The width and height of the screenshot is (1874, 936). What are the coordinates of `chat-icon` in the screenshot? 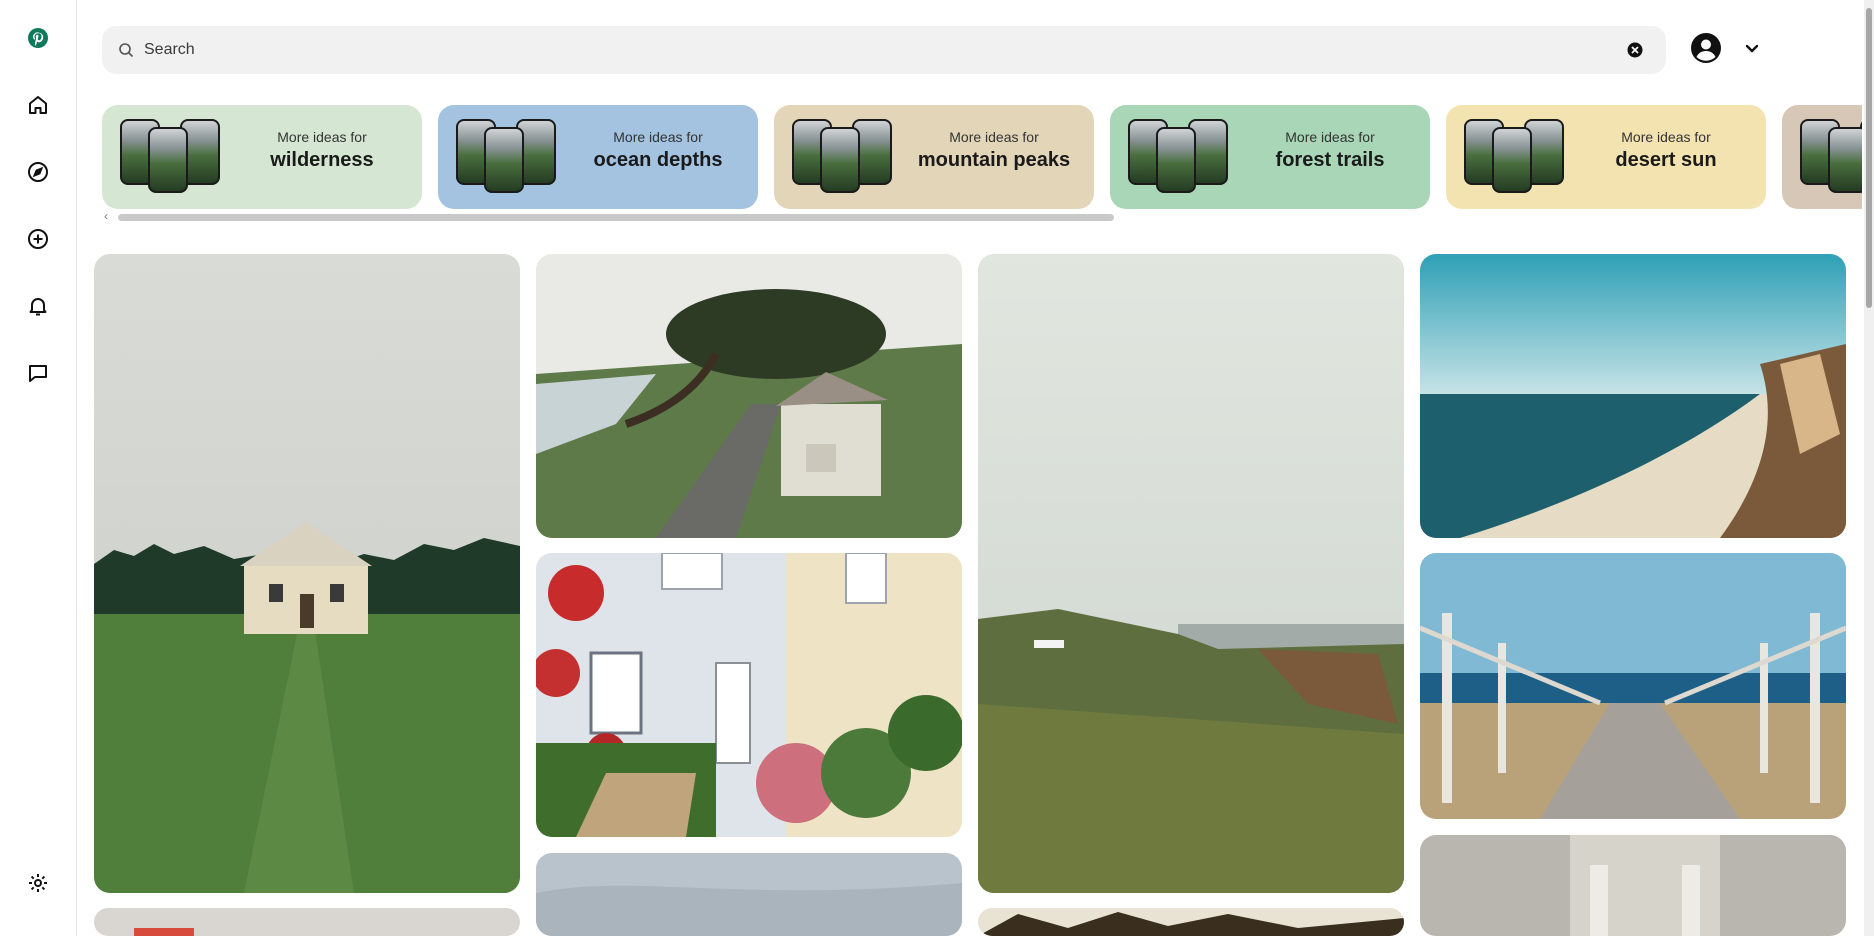 It's located at (38, 373).